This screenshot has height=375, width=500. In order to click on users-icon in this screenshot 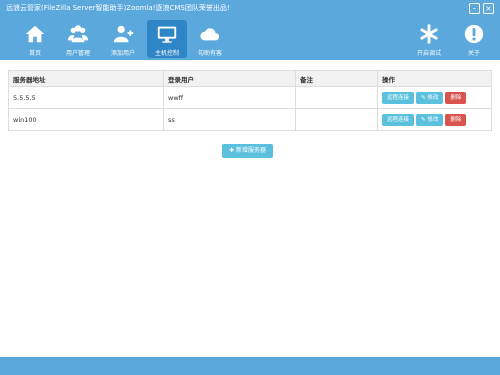, I will do `click(78, 34)`.